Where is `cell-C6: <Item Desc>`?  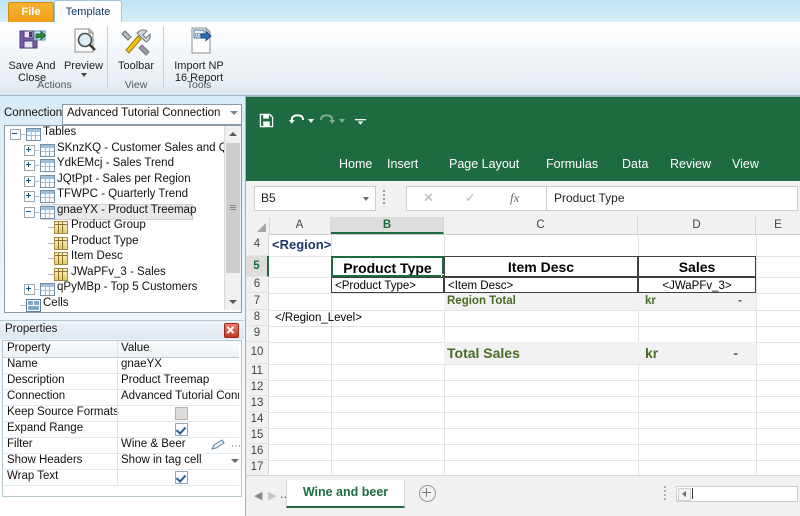
cell-C6: <Item Desc> is located at coordinates (541, 285).